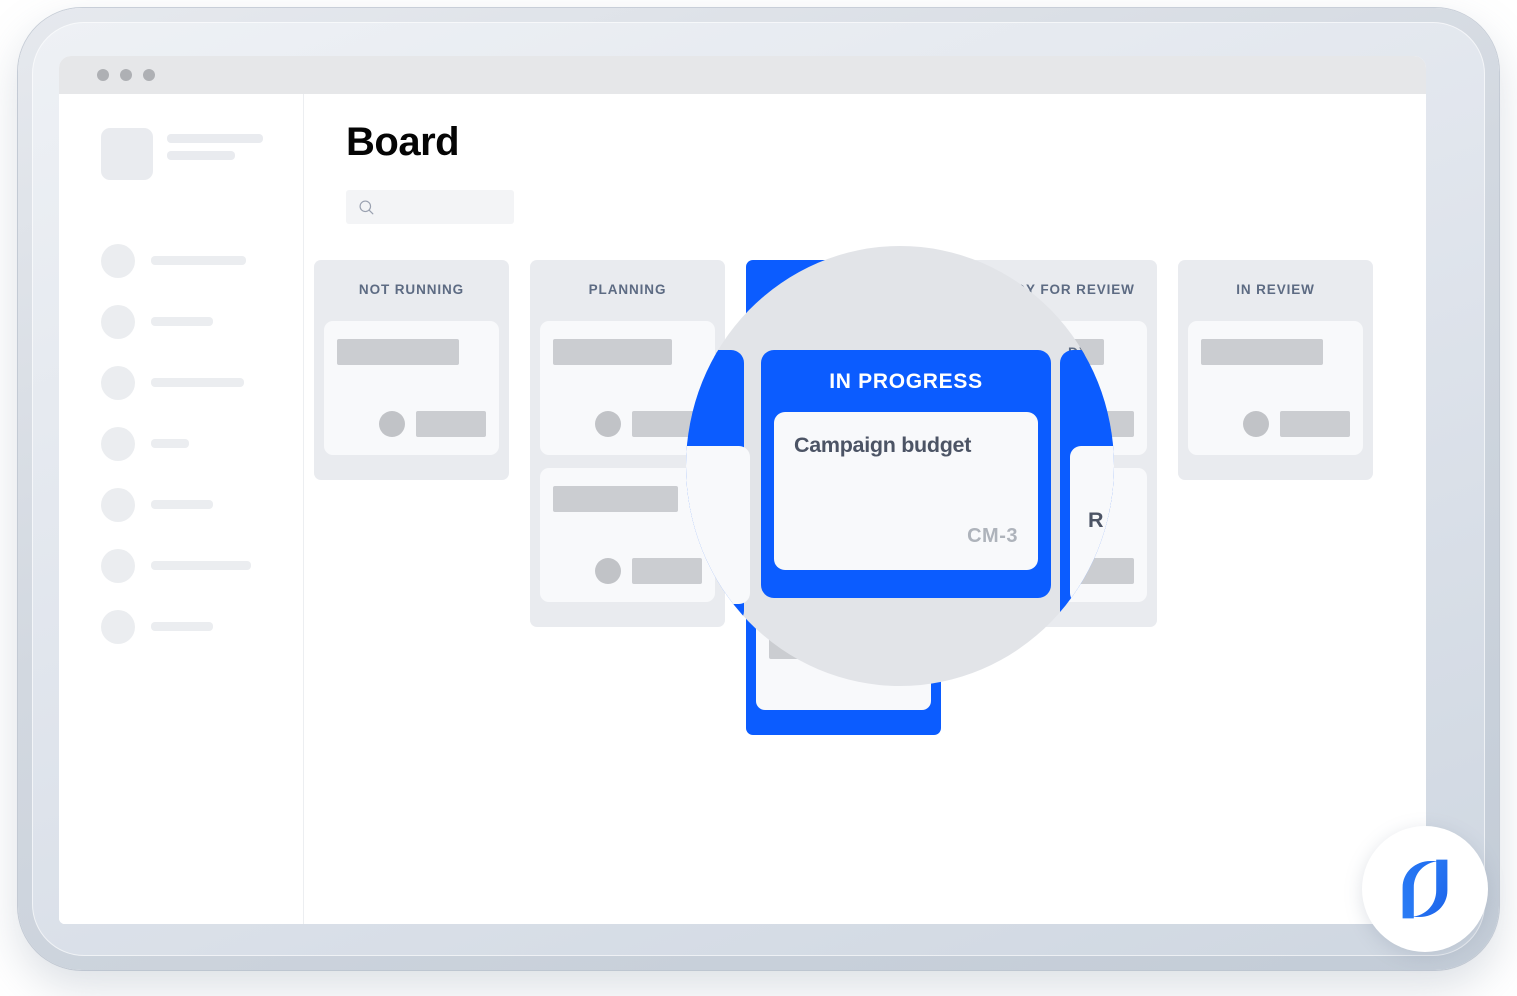 This screenshot has height=996, width=1517. Describe the element at coordinates (201, 155) in the screenshot. I see `sidebar-brand-line-secondary` at that location.